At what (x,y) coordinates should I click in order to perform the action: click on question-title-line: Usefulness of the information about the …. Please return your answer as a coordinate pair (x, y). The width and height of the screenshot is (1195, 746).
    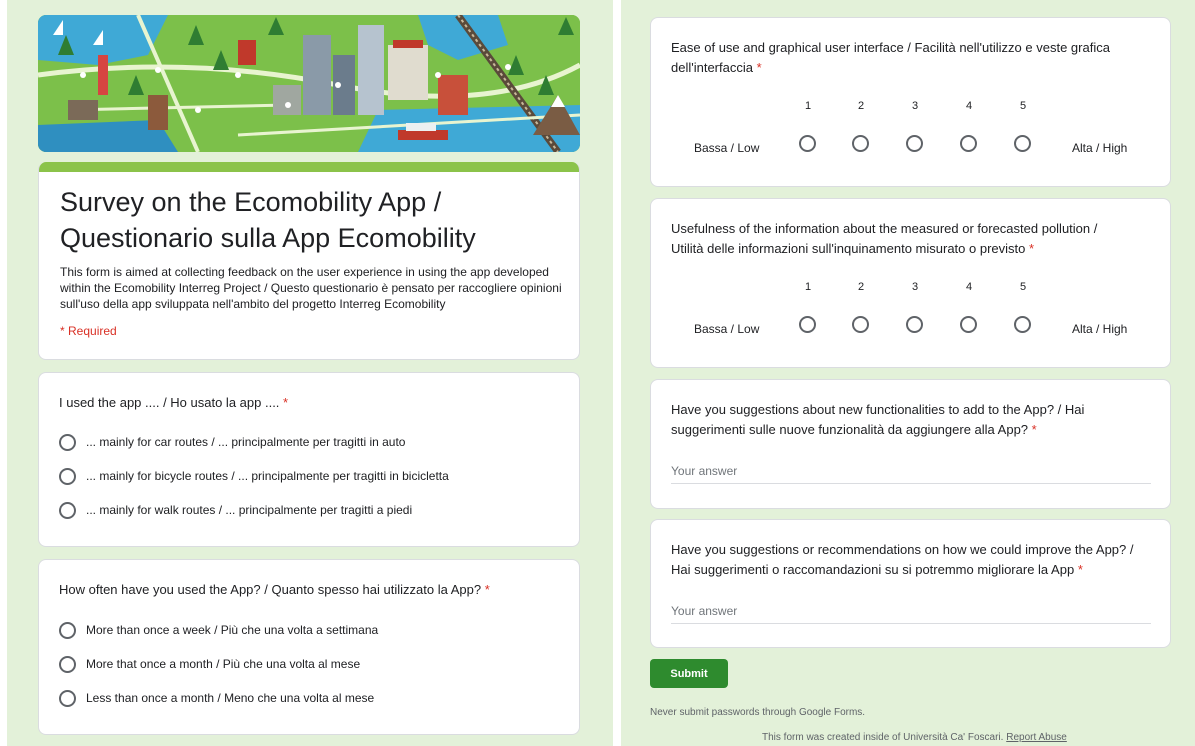
    Looking at the image, I should click on (884, 228).